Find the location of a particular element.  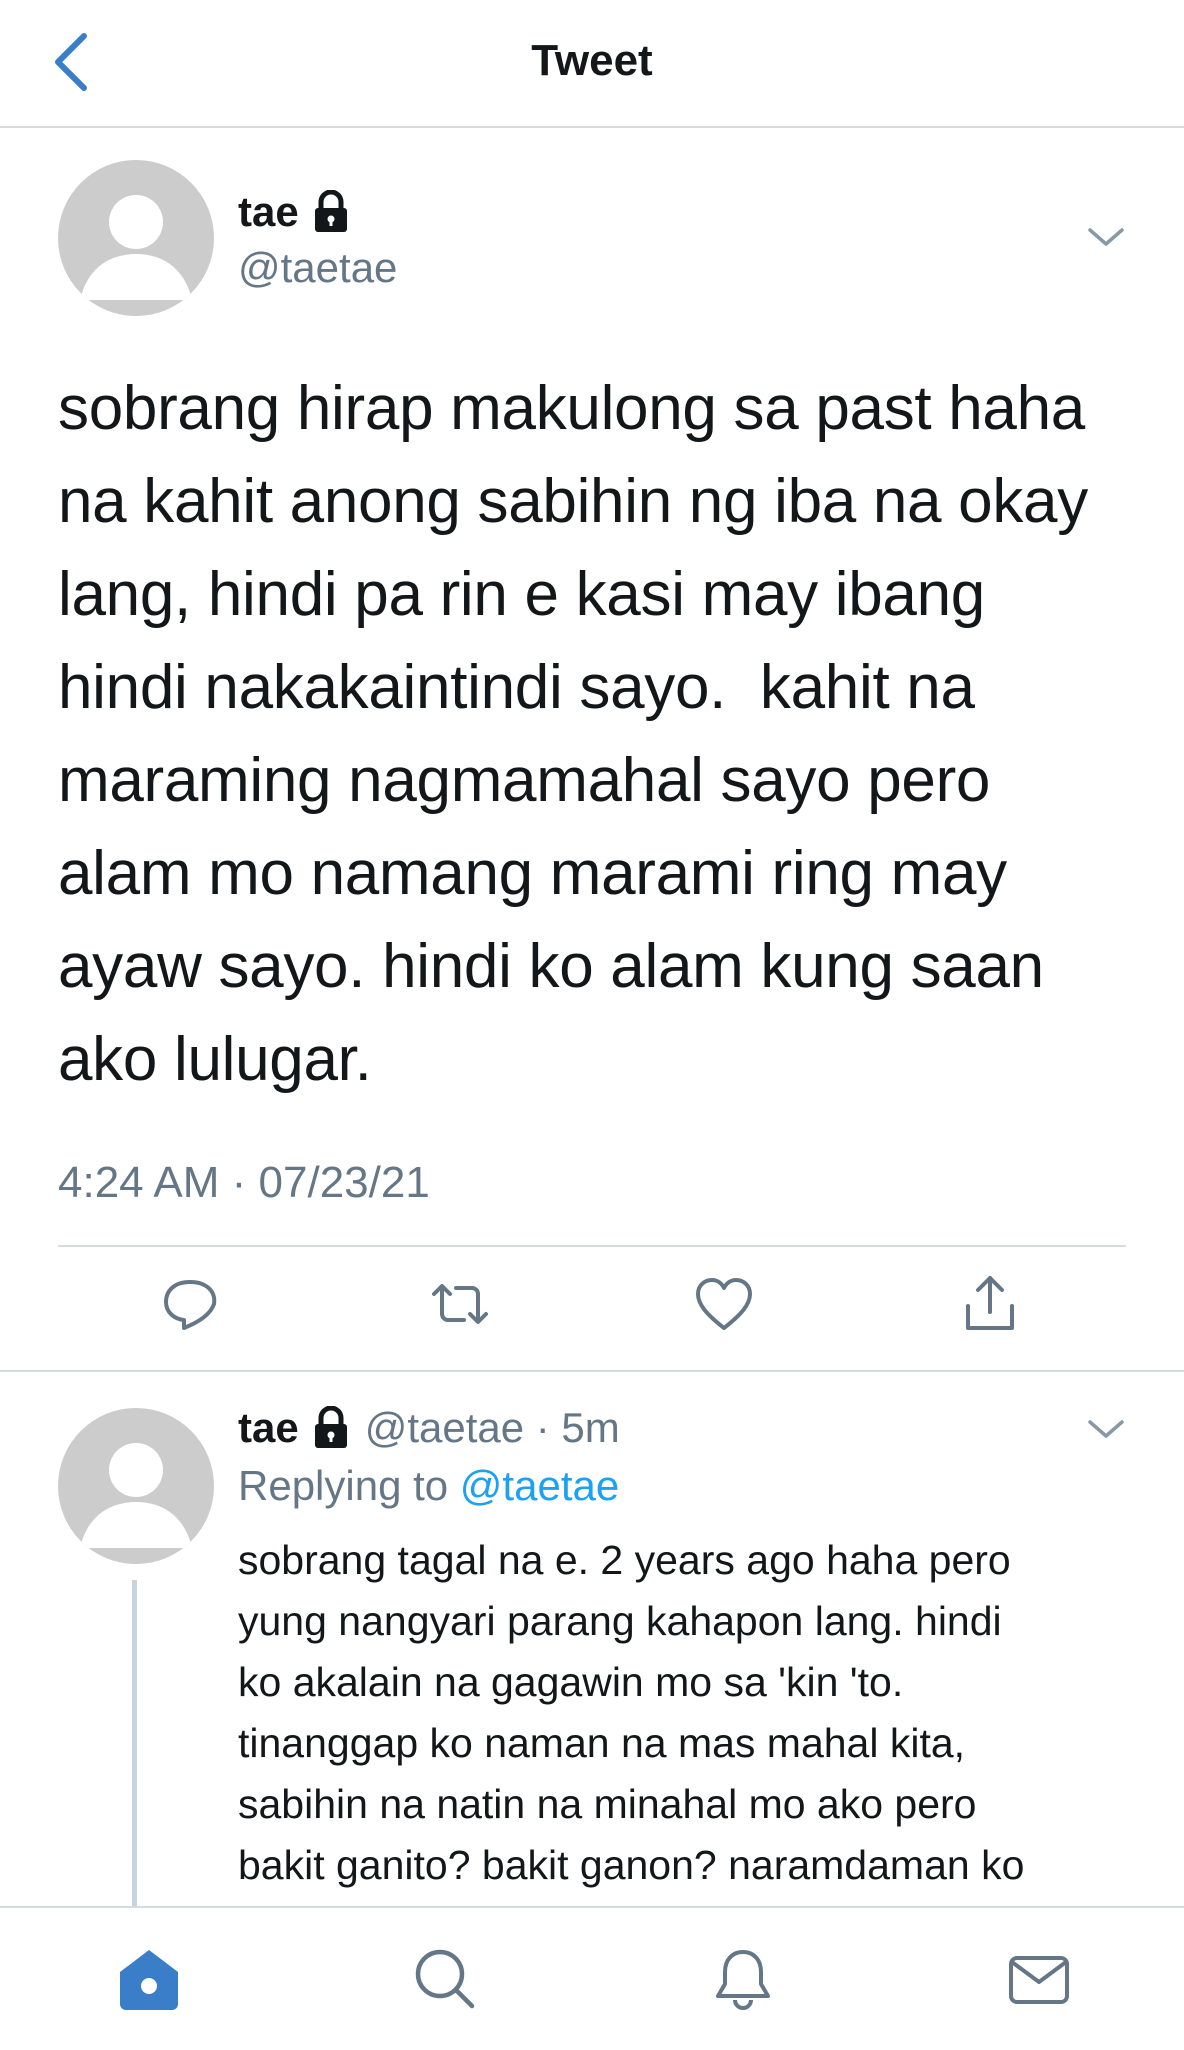

tweet-text-line: hindi nakakaintindi sayo. kahit na is located at coordinates (516, 687).